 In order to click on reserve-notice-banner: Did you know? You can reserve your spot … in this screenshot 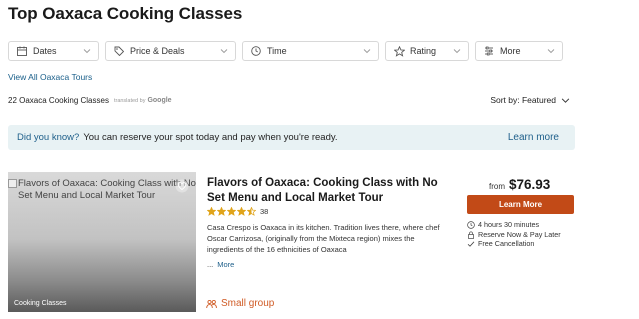, I will do `click(291, 137)`.